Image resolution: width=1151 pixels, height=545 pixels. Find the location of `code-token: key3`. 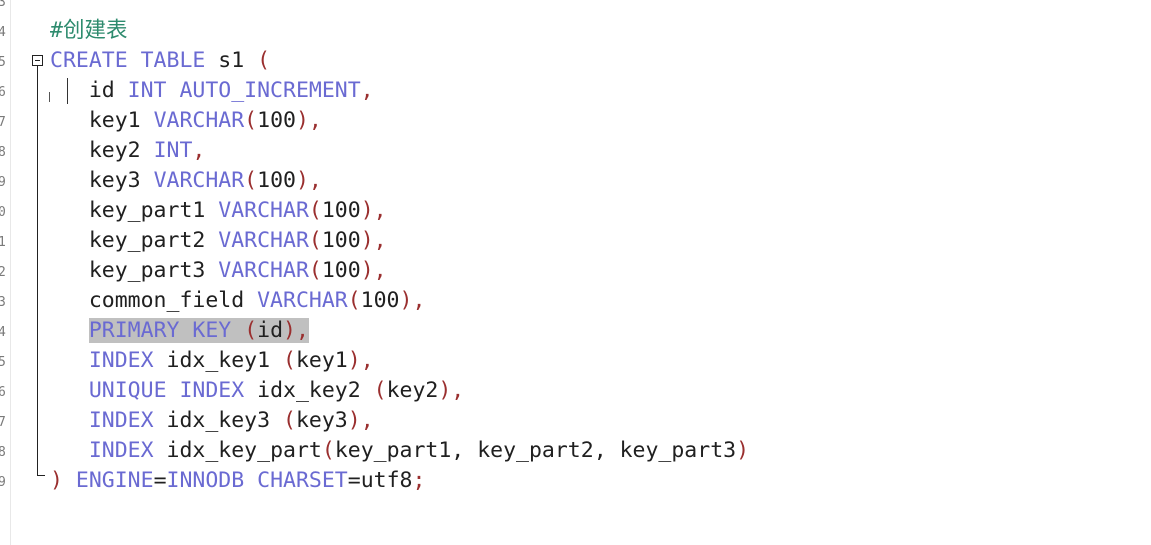

code-token: key3 is located at coordinates (321, 420).